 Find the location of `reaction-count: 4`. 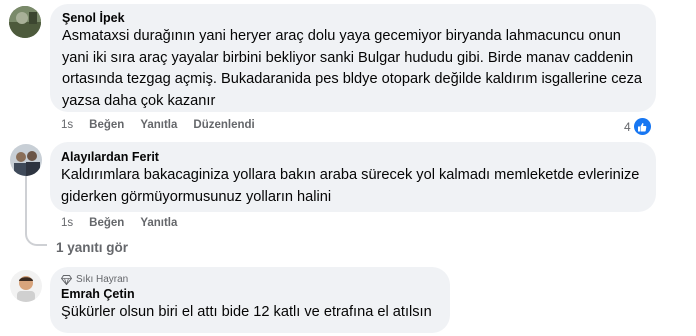

reaction-count: 4 is located at coordinates (627, 126).